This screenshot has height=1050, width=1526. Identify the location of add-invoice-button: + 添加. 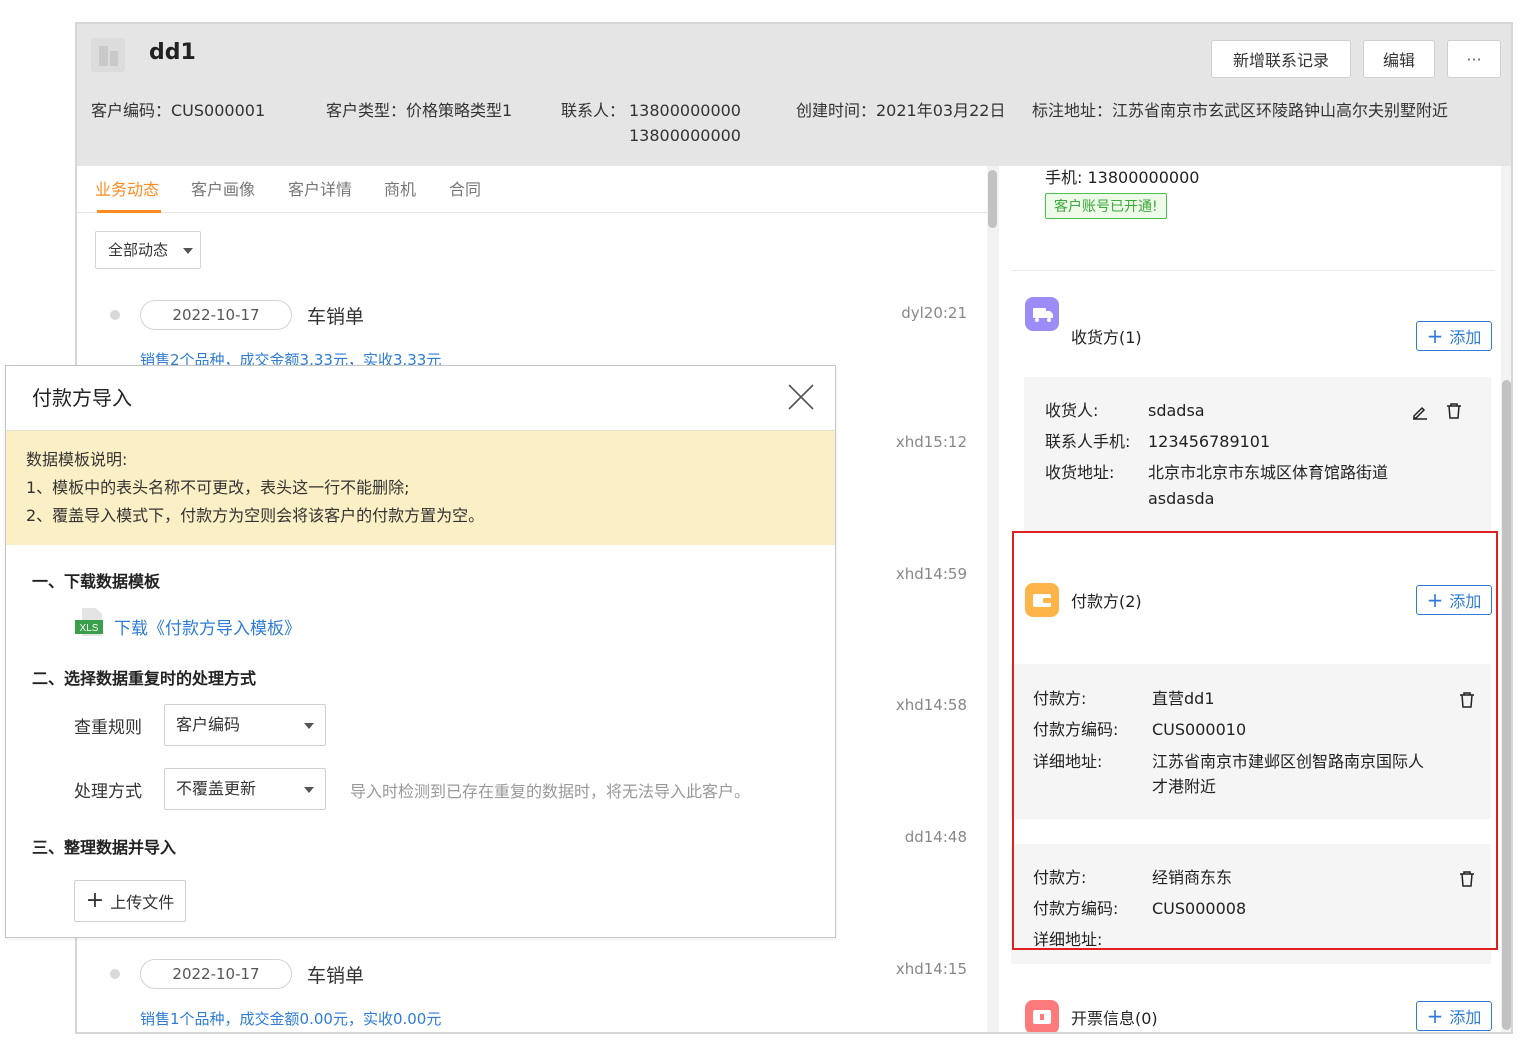
(1454, 1016).